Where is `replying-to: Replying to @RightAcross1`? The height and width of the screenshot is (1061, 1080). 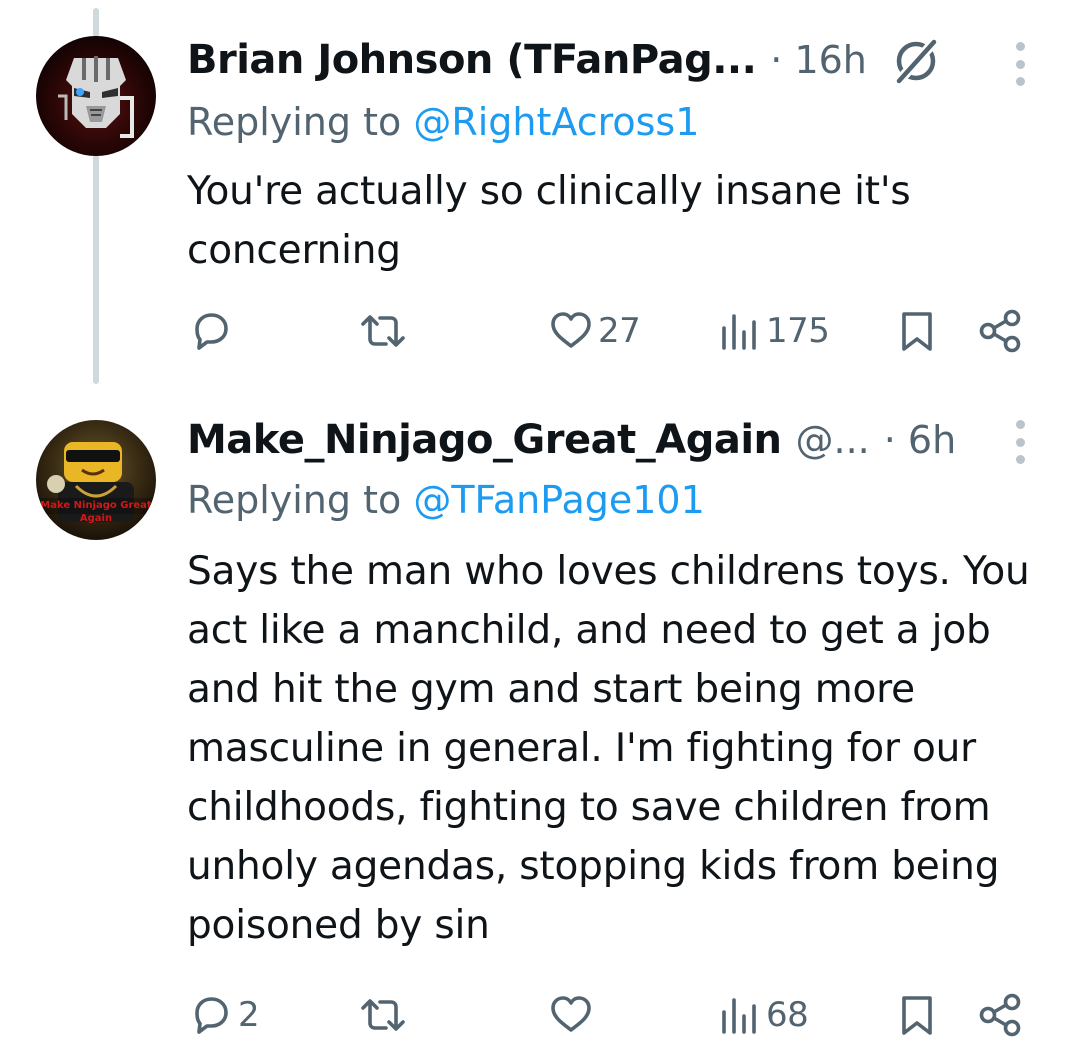 replying-to: Replying to @RightAcross1 is located at coordinates (443, 122).